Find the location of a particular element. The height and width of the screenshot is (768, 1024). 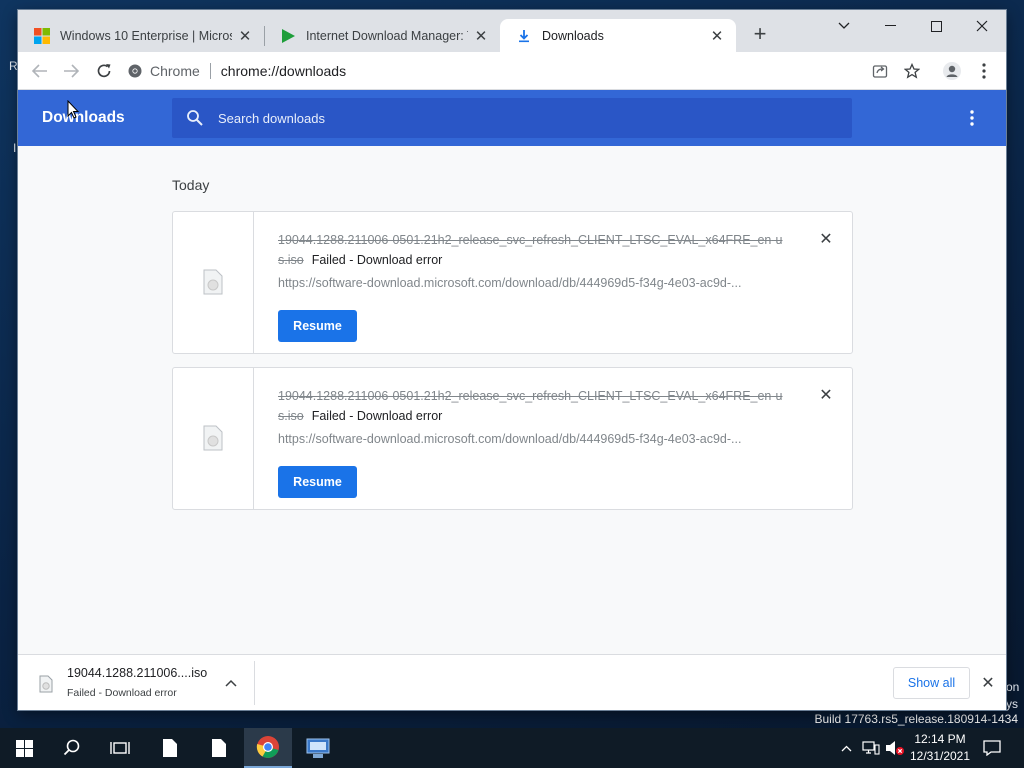

minimize-icon is located at coordinates (890, 26).